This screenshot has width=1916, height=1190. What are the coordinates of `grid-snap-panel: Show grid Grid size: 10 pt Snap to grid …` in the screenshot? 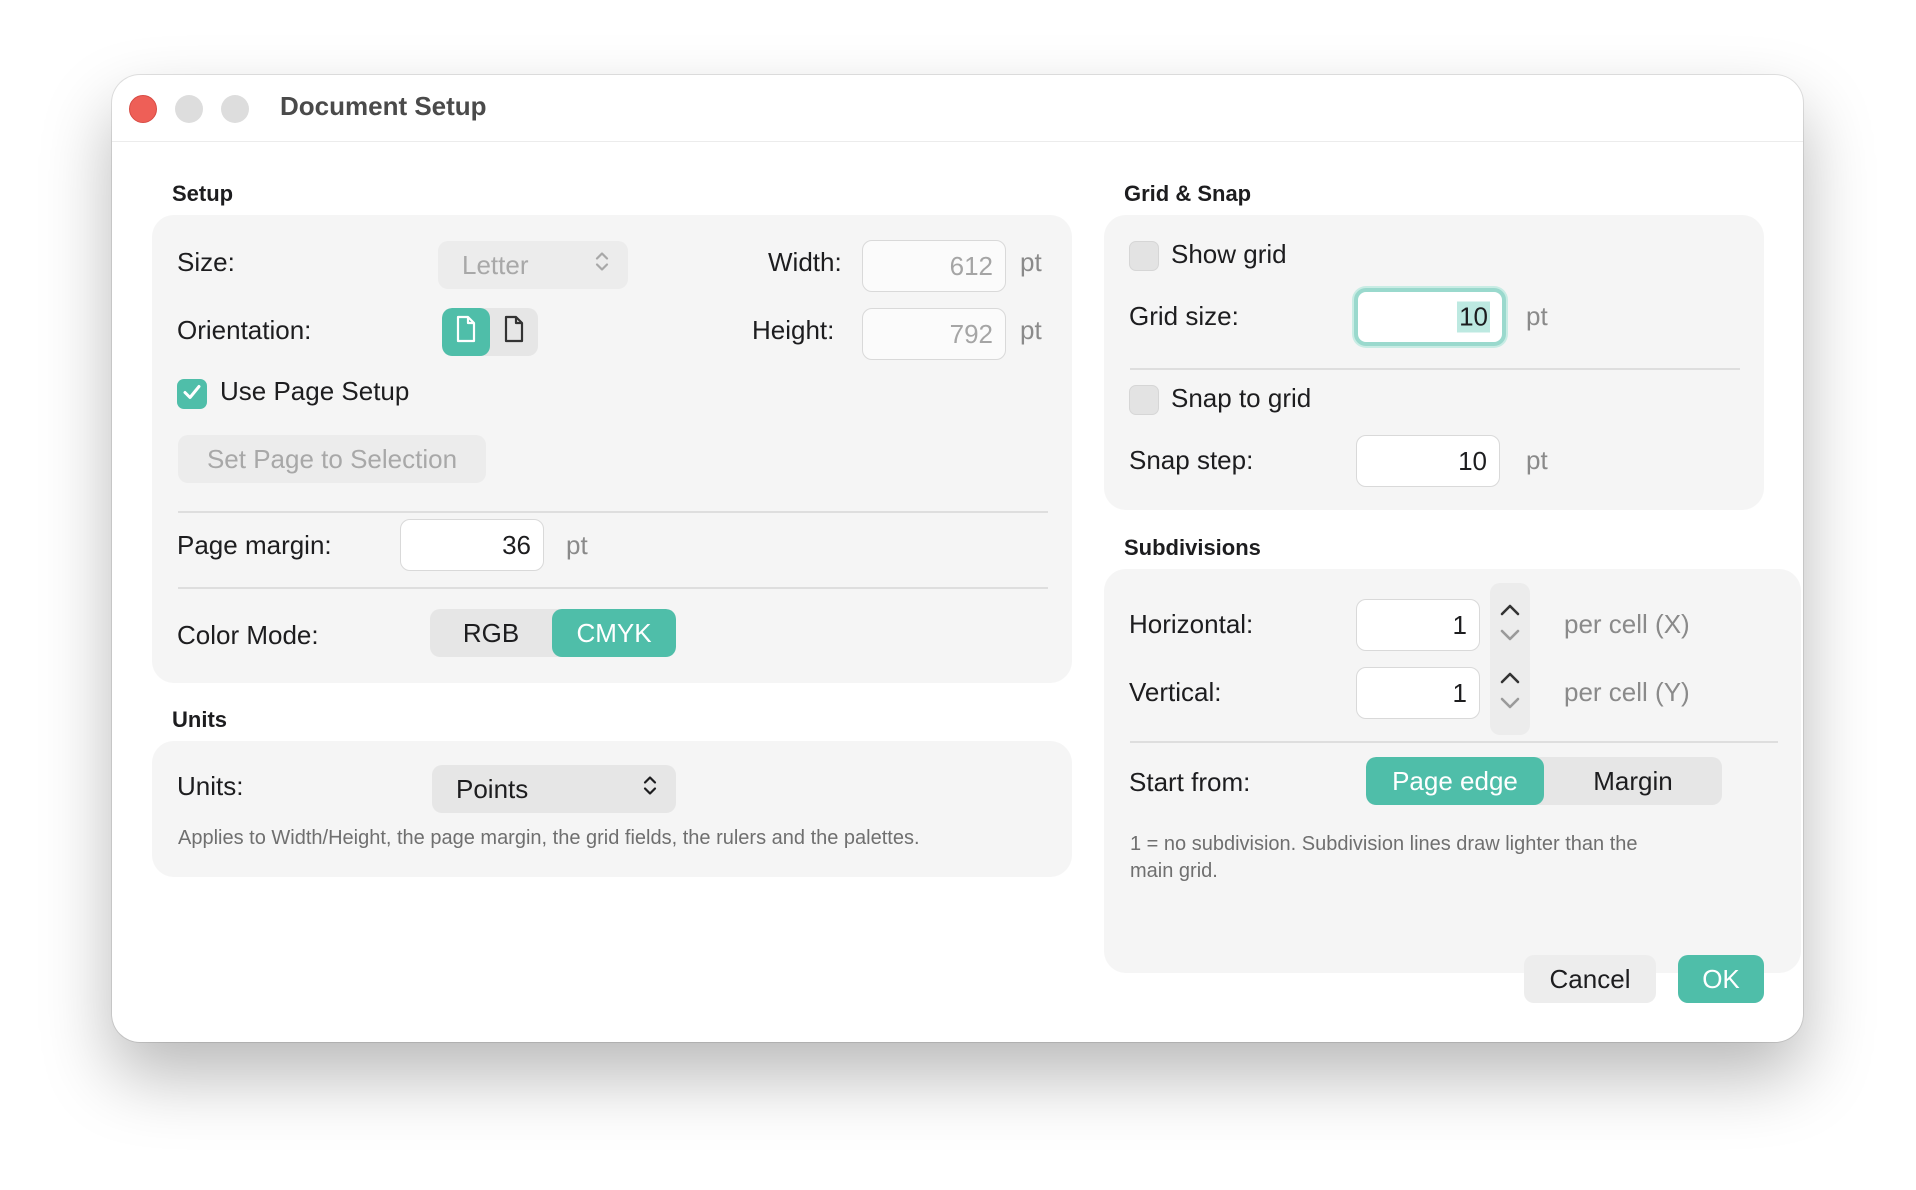 It's located at (1434, 362).